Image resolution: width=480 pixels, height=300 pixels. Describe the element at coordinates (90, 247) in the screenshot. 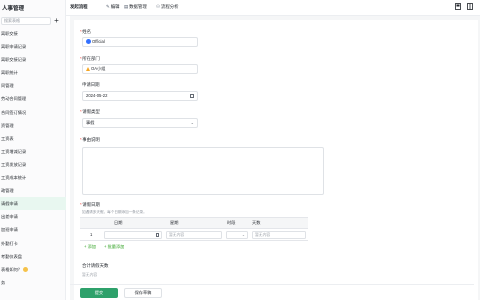

I see `add-row-button: + 添加` at that location.